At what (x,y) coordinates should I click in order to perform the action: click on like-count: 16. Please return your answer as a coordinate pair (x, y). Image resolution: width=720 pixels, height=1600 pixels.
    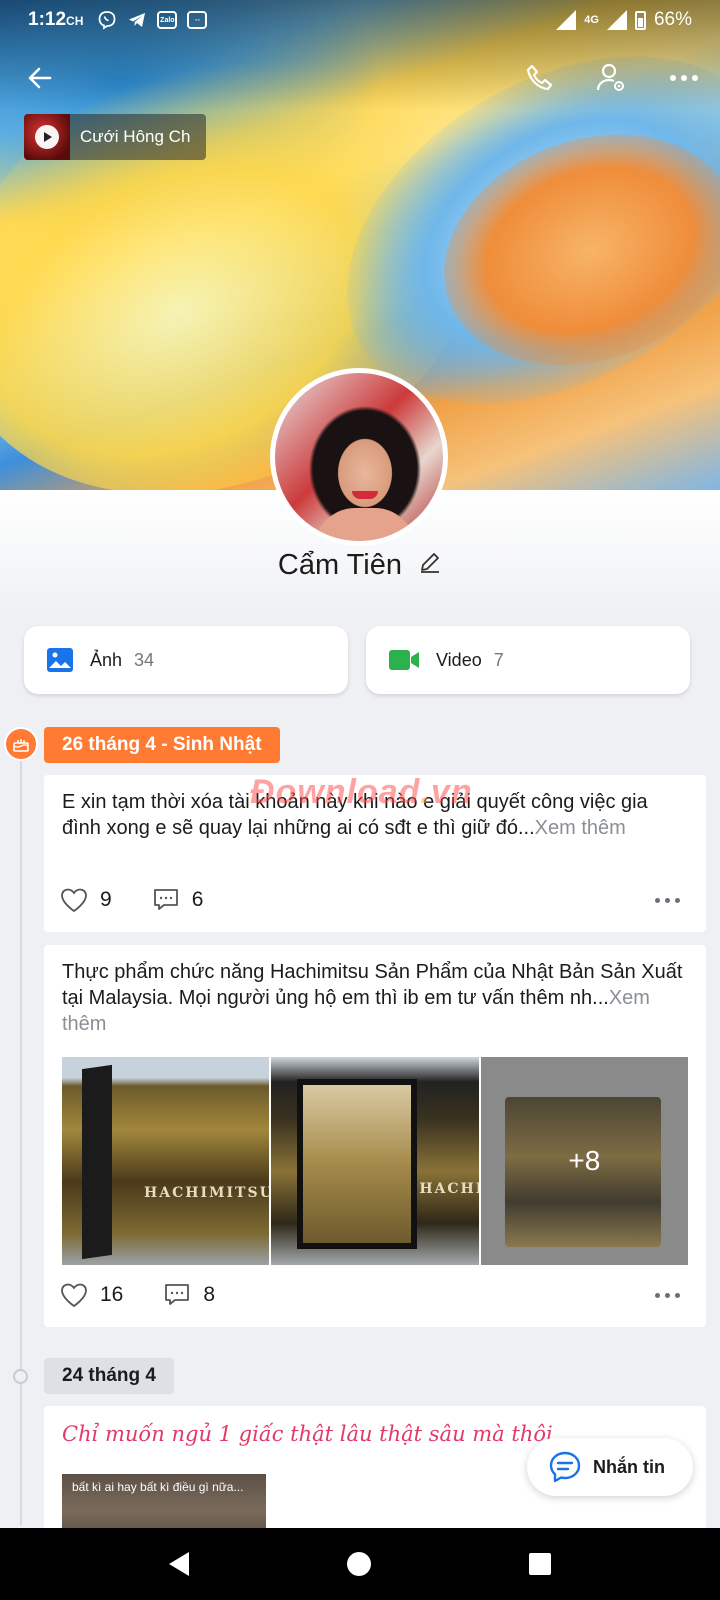
    Looking at the image, I should click on (112, 1294).